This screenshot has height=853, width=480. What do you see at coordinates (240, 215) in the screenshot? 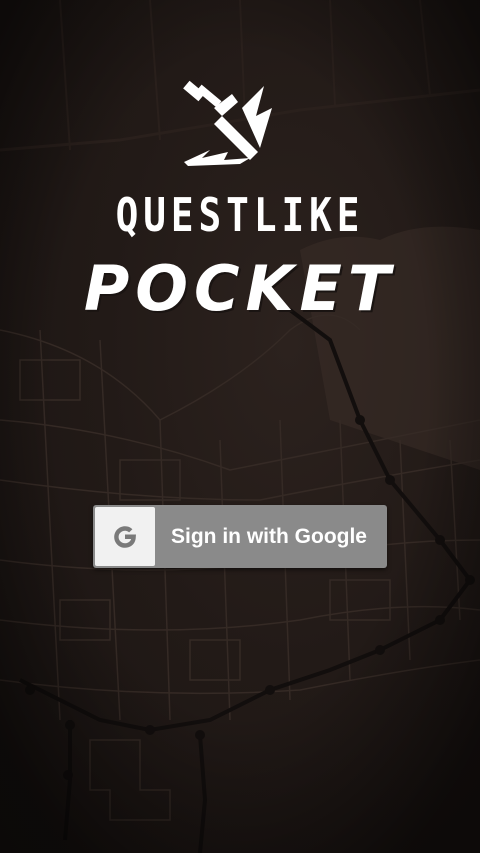
I see `app-title: QUESTLIKE` at bounding box center [240, 215].